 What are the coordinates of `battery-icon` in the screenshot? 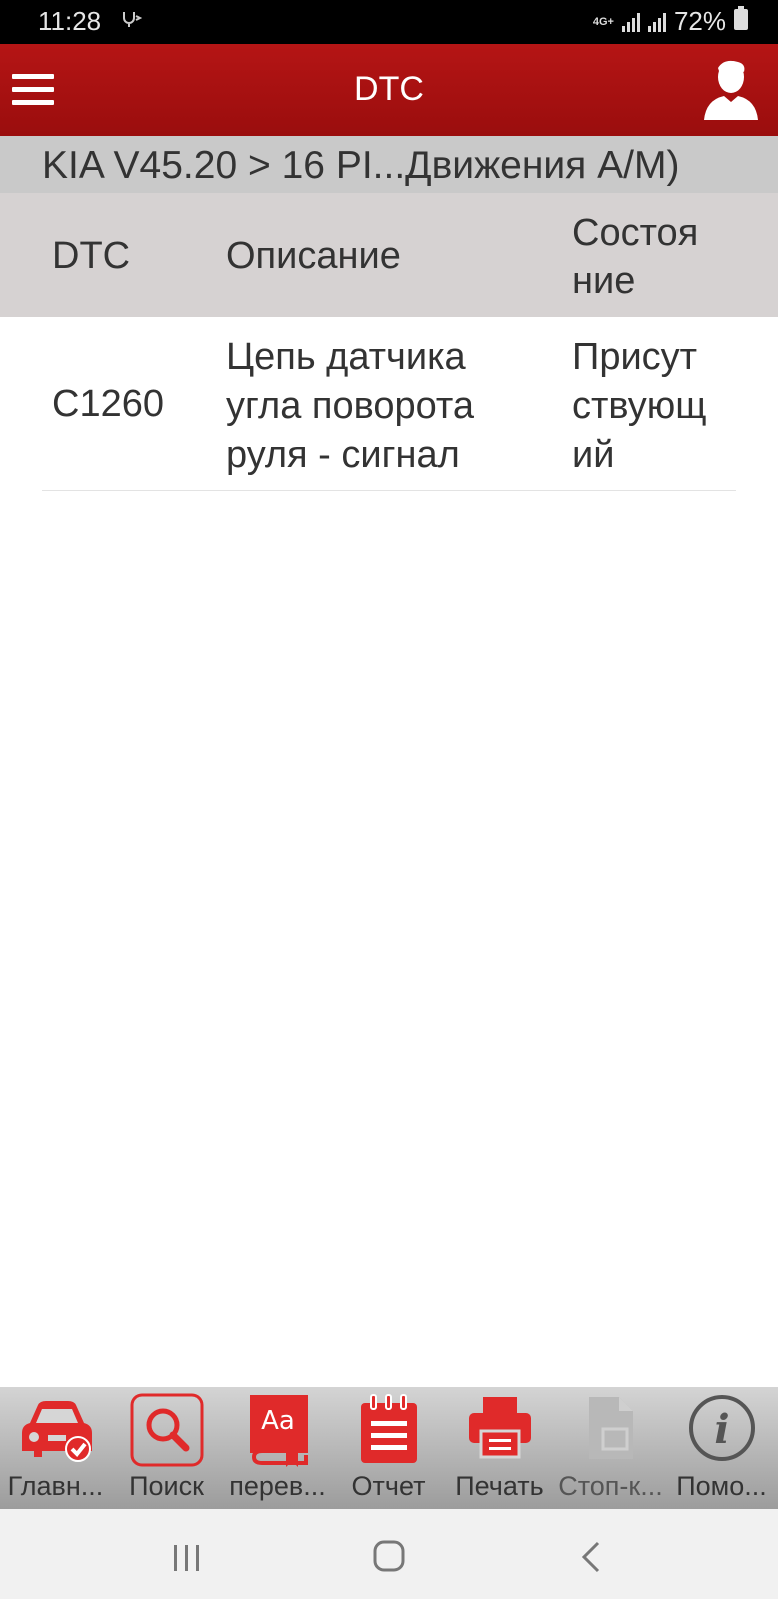 It's located at (741, 21).